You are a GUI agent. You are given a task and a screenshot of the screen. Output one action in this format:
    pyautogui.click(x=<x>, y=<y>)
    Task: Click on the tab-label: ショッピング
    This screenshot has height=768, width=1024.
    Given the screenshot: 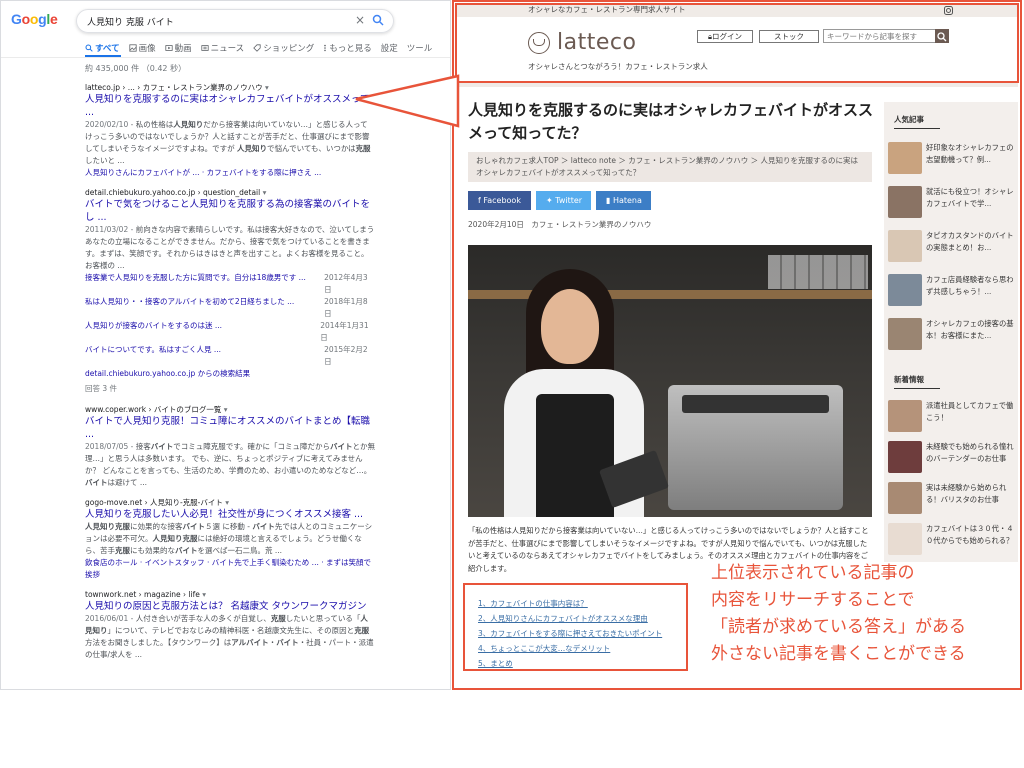 What is the action you would take?
    pyautogui.click(x=289, y=49)
    